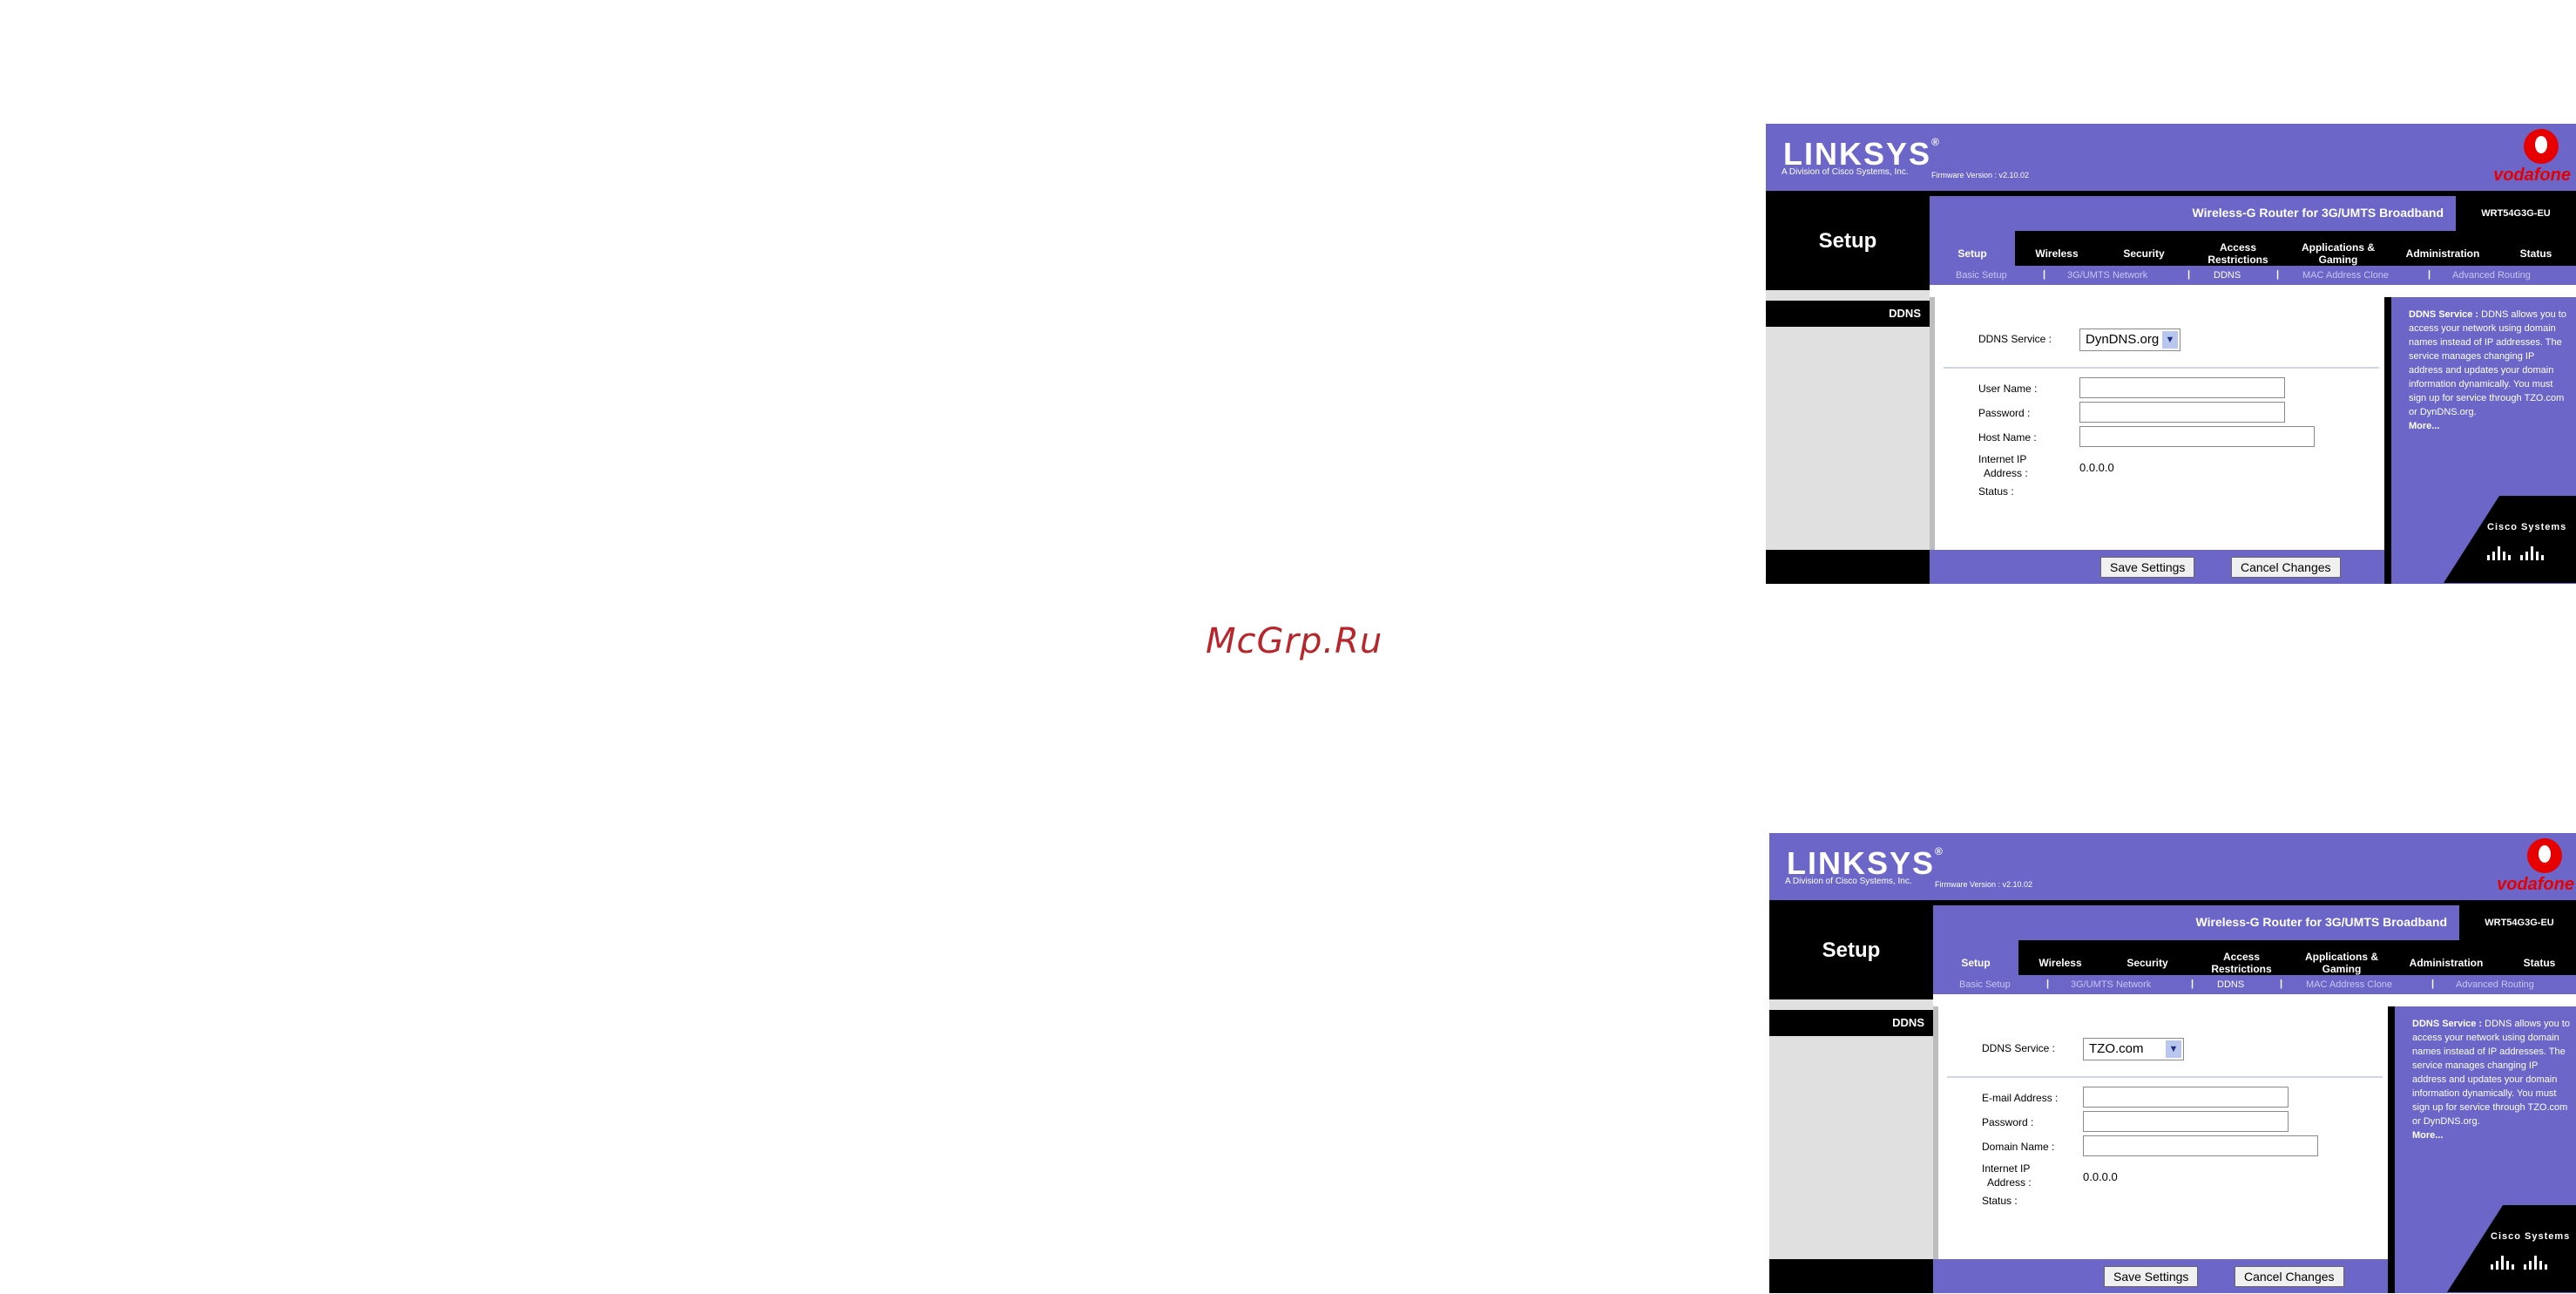 The height and width of the screenshot is (1294, 2576). What do you see at coordinates (2197, 436) in the screenshot?
I see `host-name-input` at bounding box center [2197, 436].